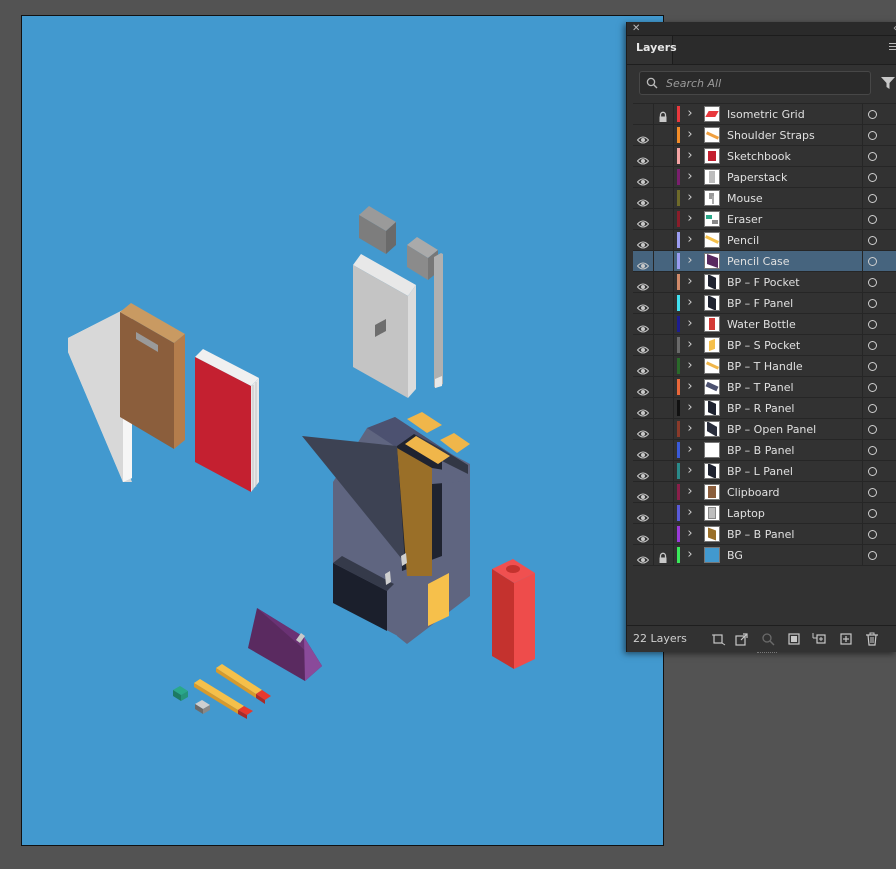  Describe the element at coordinates (761, 29) in the screenshot. I see `panel-title-bar: ✕ ‹` at that location.